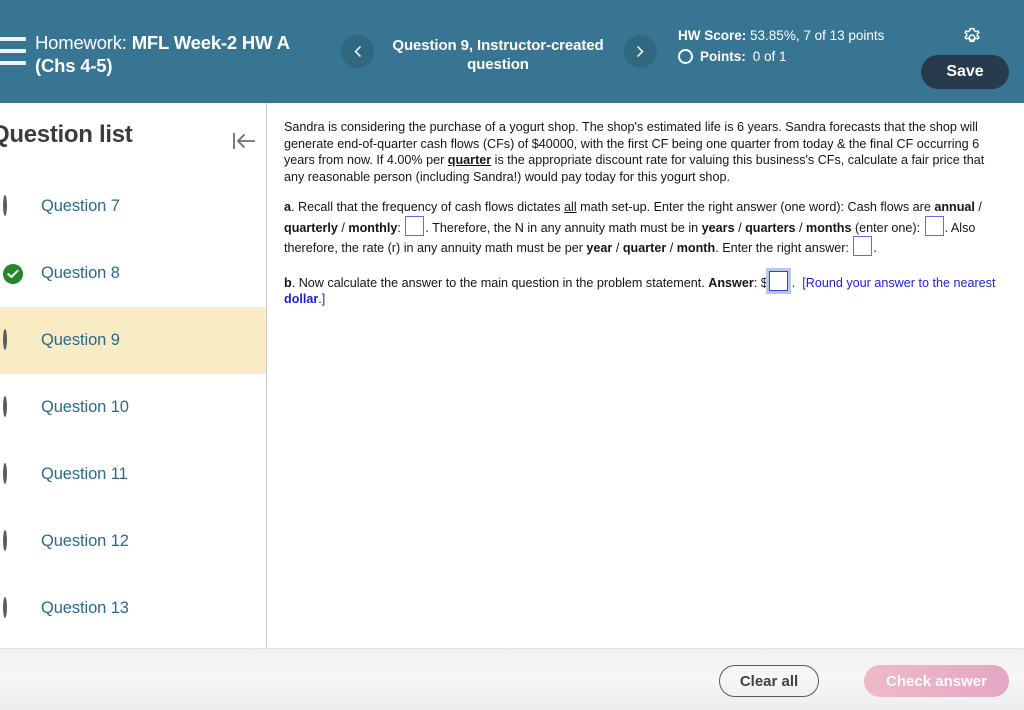 The image size is (1024, 710). What do you see at coordinates (784, 248) in the screenshot?
I see `part-a-text7: . Enter the right answer:` at bounding box center [784, 248].